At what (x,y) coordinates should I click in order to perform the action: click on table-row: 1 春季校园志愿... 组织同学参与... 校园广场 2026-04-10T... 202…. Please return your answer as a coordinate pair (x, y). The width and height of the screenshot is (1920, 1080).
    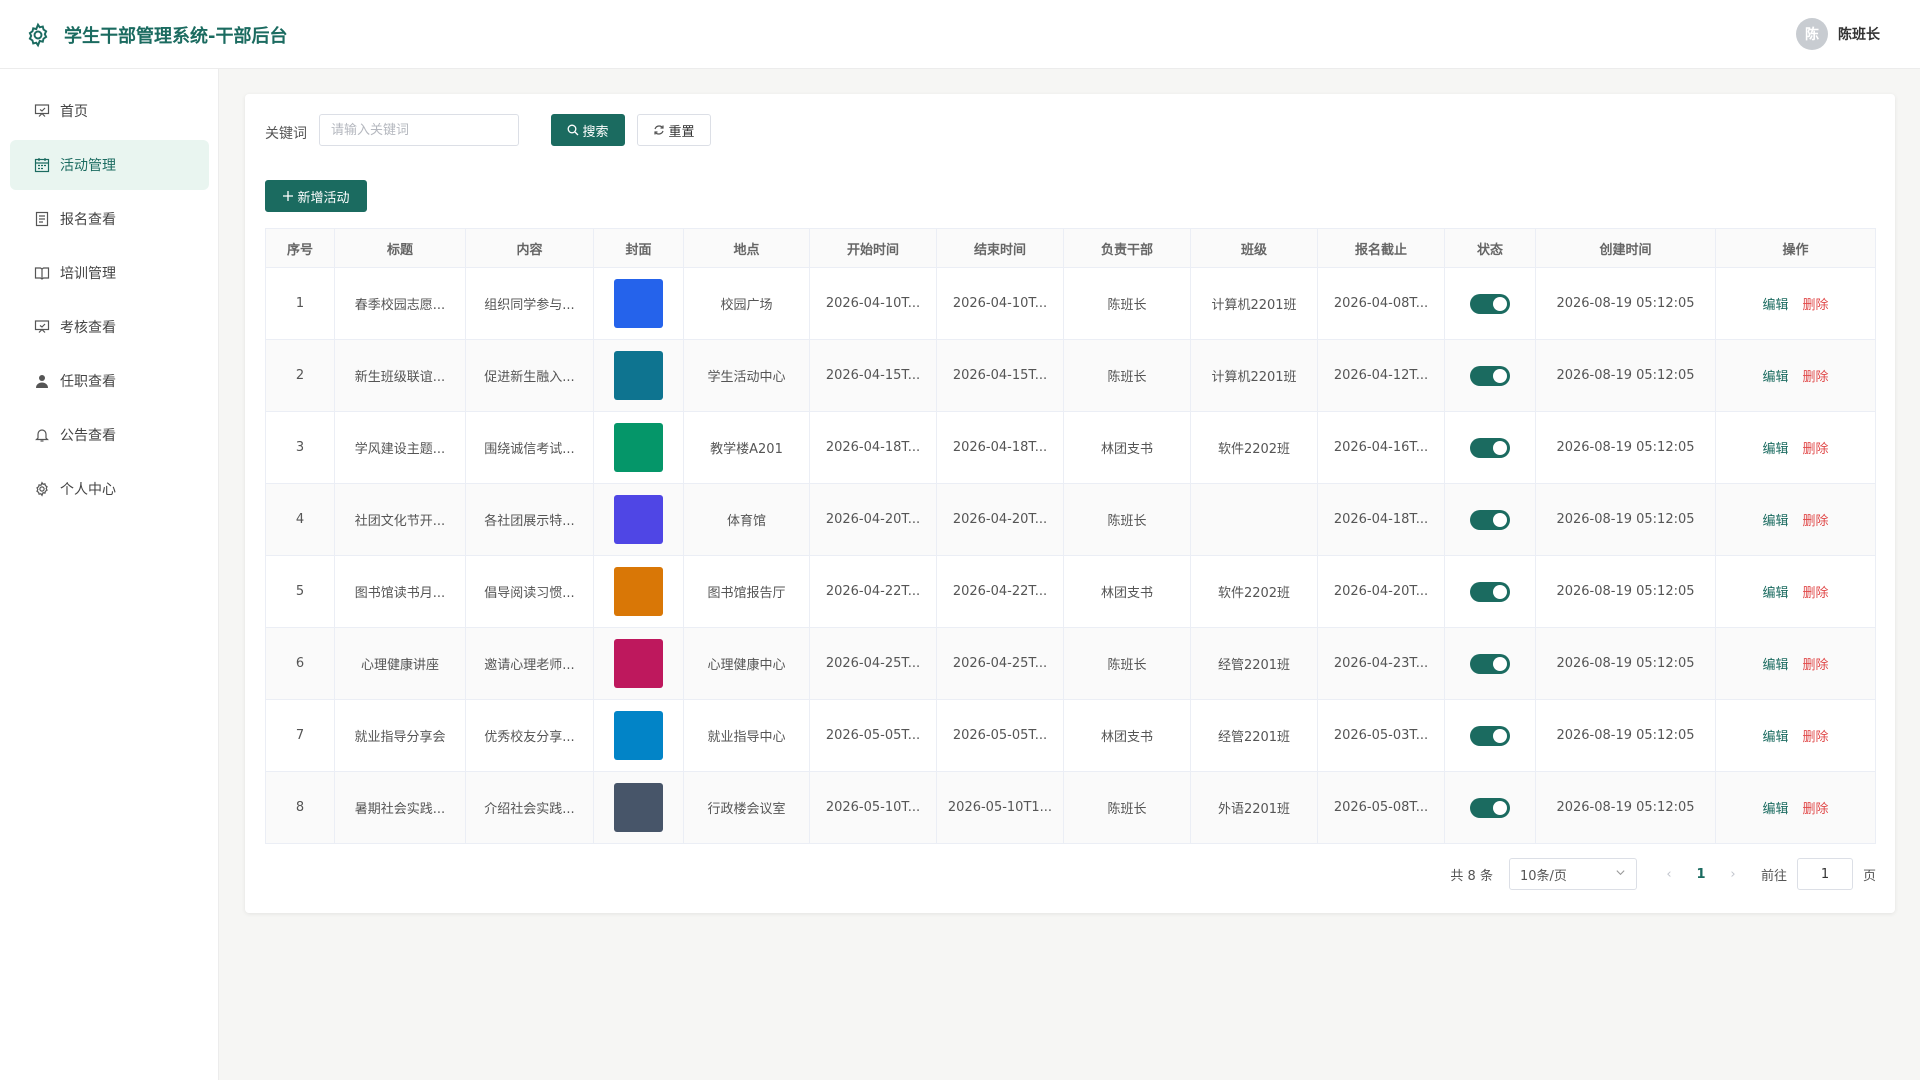
    Looking at the image, I should click on (1070, 303).